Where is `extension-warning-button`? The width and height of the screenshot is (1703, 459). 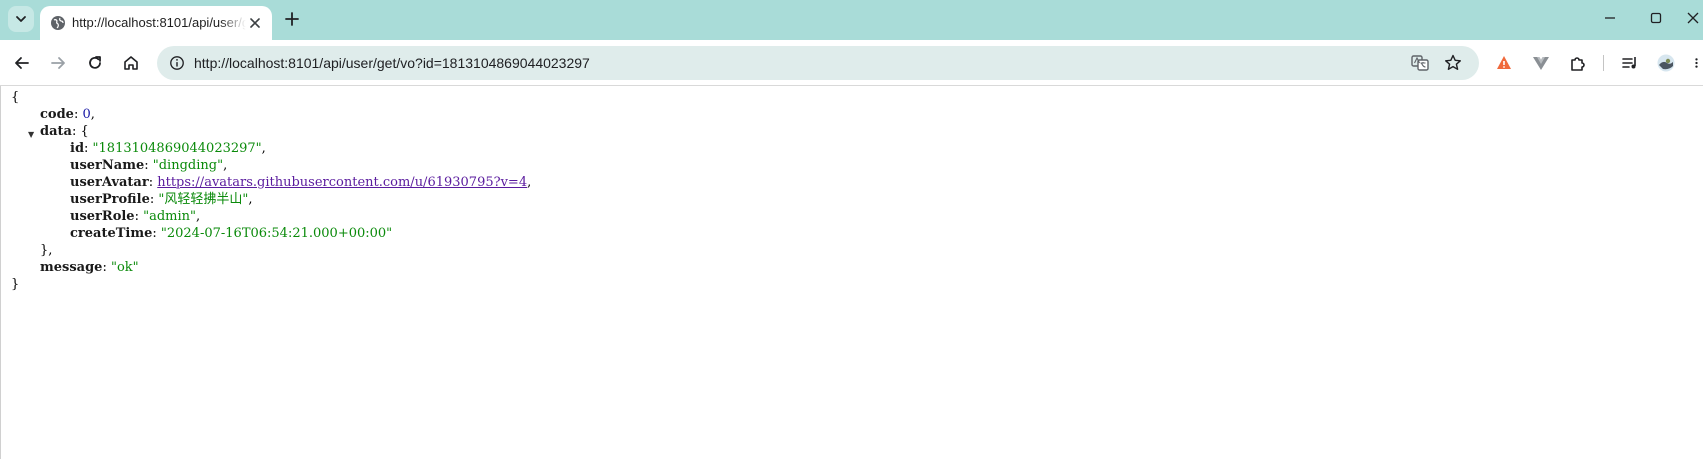 extension-warning-button is located at coordinates (1504, 63).